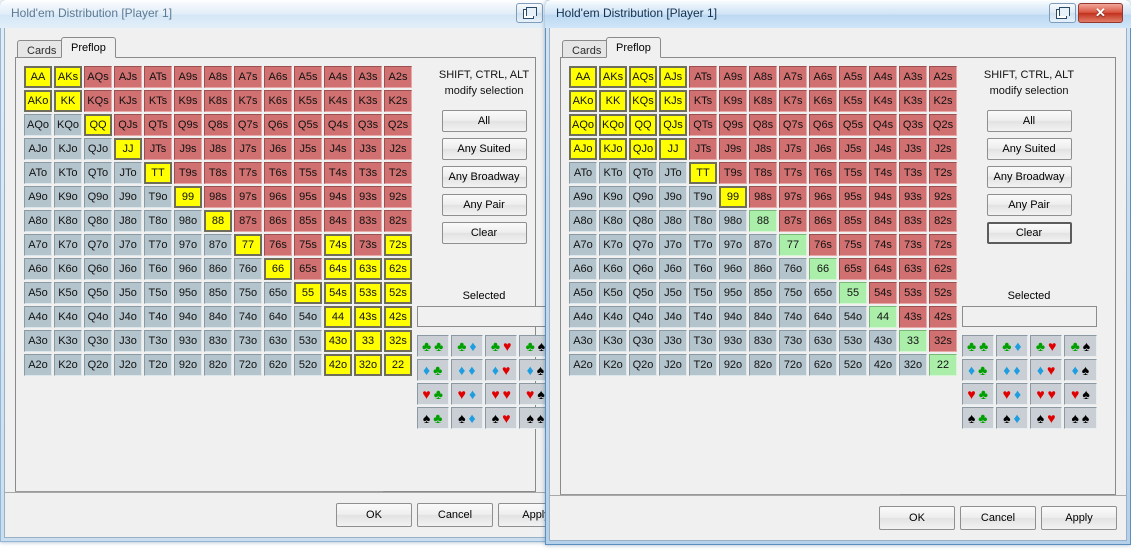 The height and width of the screenshot is (549, 1131). What do you see at coordinates (248, 221) in the screenshot?
I see `hand-cell: 87s` at bounding box center [248, 221].